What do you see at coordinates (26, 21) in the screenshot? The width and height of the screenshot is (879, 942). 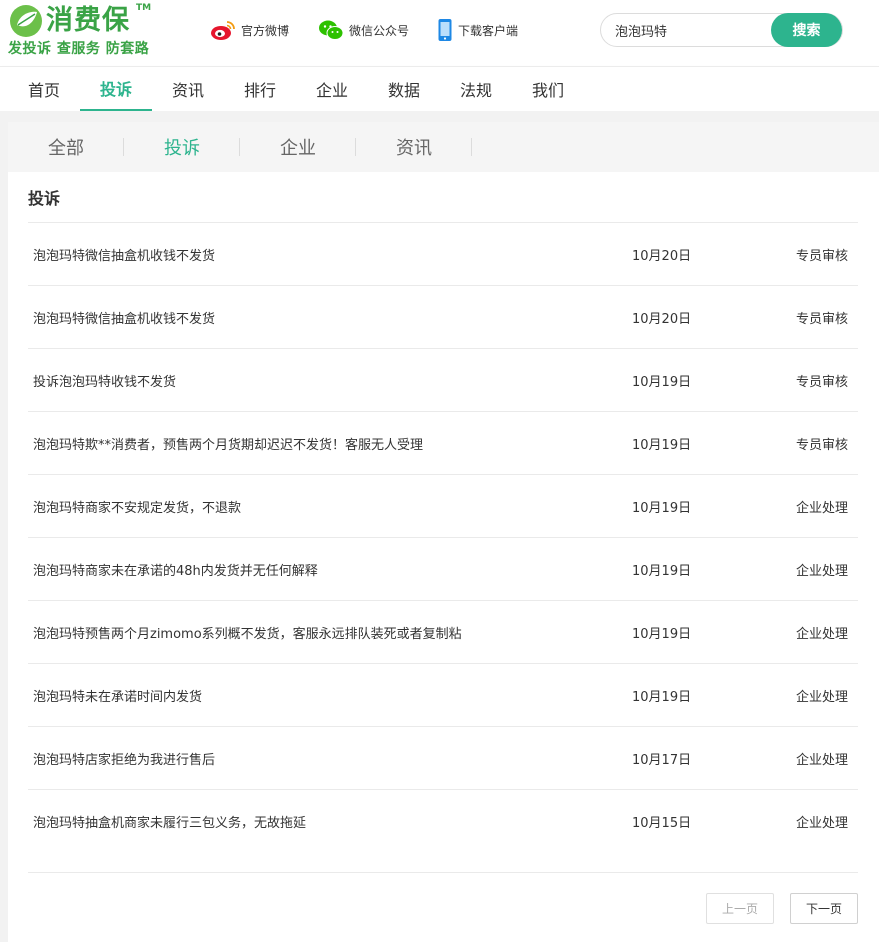 I see `leaf-logo-icon` at bounding box center [26, 21].